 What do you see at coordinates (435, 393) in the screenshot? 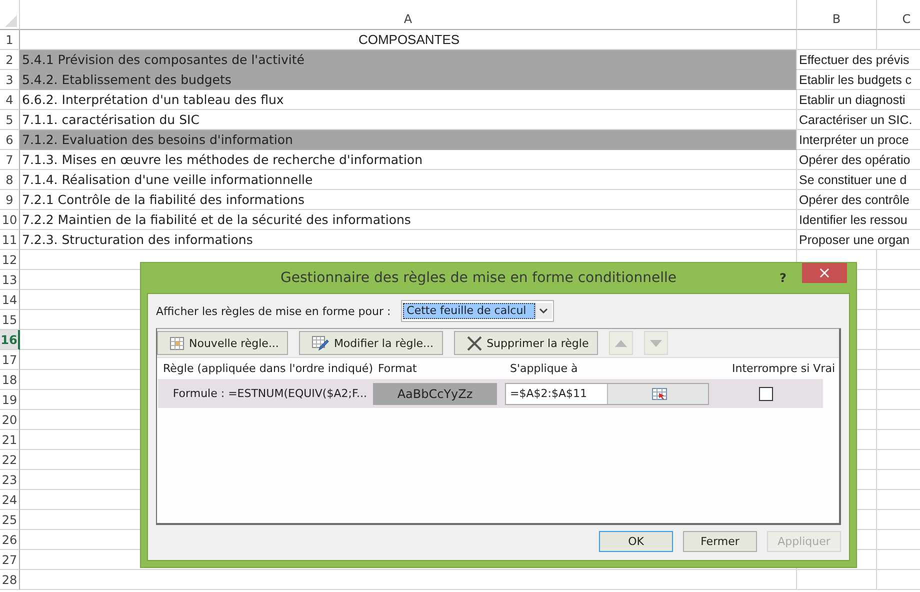
I see `format-preview: AaBbCcYyZz` at bounding box center [435, 393].